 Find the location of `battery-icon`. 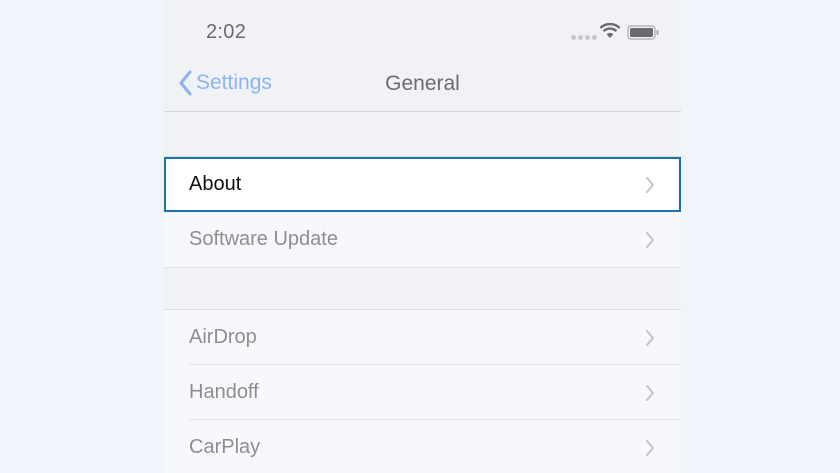

battery-icon is located at coordinates (643, 32).